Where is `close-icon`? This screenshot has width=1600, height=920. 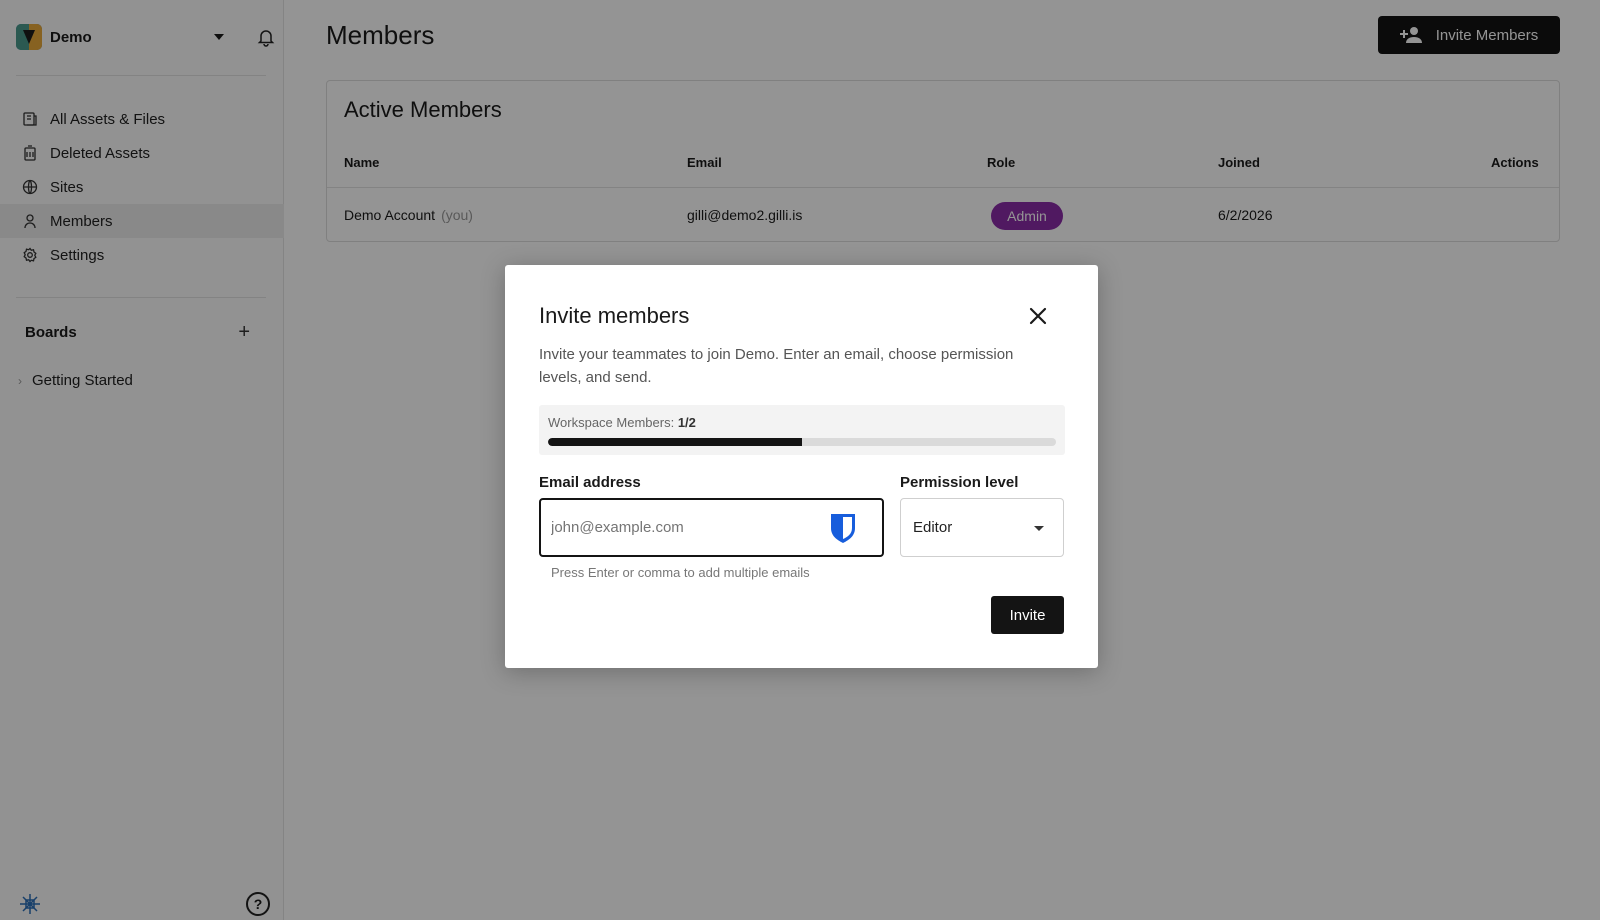 close-icon is located at coordinates (1038, 316).